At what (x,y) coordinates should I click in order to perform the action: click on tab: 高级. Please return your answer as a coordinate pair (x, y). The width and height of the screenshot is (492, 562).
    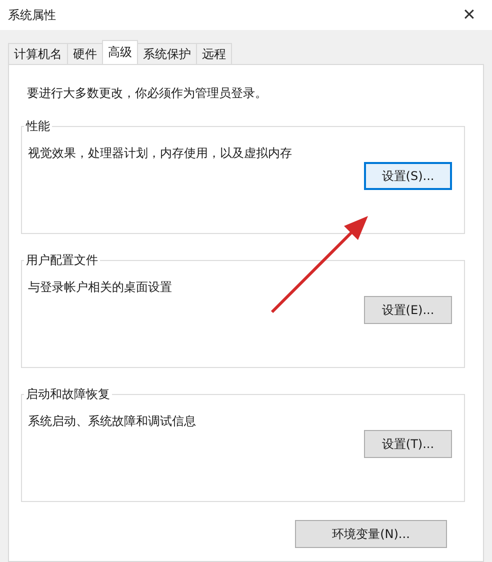
    Looking at the image, I should click on (120, 52).